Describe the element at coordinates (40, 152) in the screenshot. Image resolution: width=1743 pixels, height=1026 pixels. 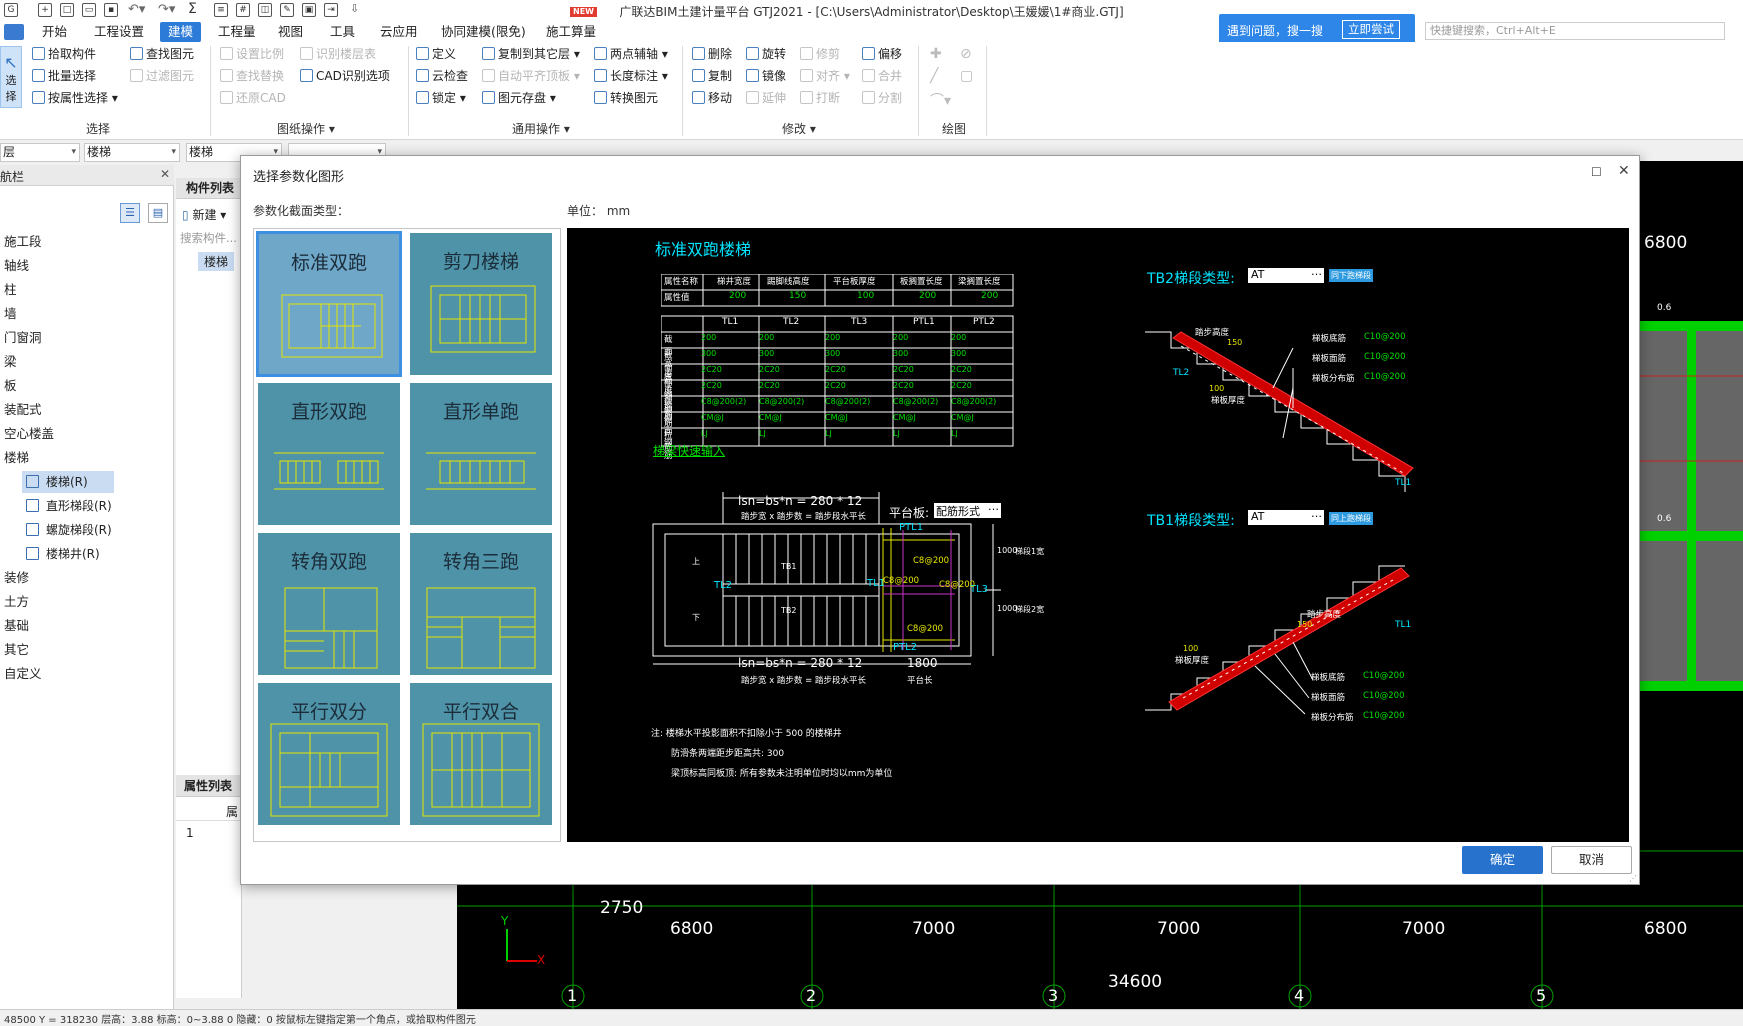
I see `floor-select: 层` at that location.